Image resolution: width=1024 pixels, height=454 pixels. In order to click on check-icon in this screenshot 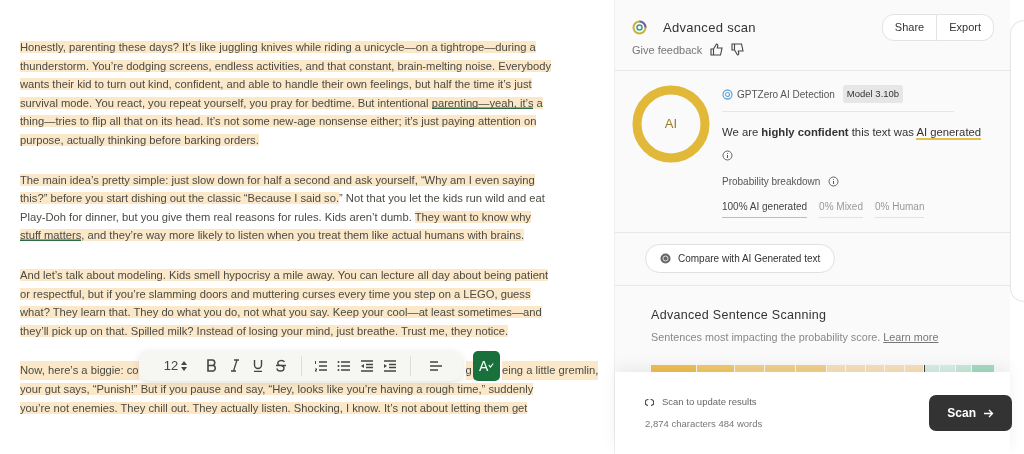, I will do `click(491, 366)`.